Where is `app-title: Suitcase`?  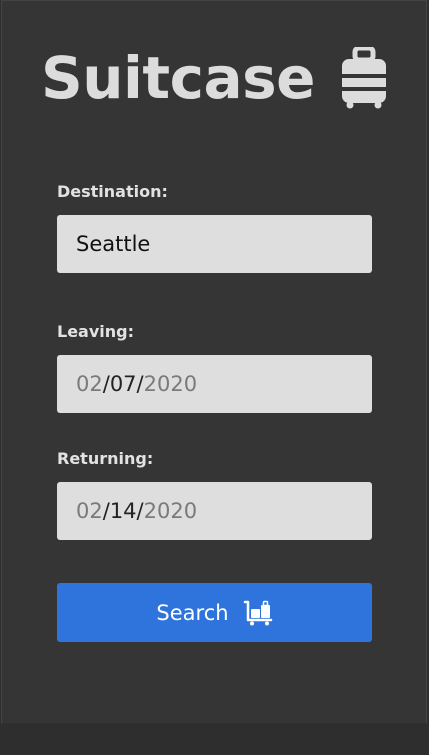 app-title: Suitcase is located at coordinates (178, 78).